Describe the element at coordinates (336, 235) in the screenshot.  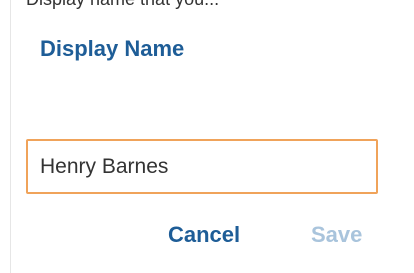
I see `save-button: Save` at that location.